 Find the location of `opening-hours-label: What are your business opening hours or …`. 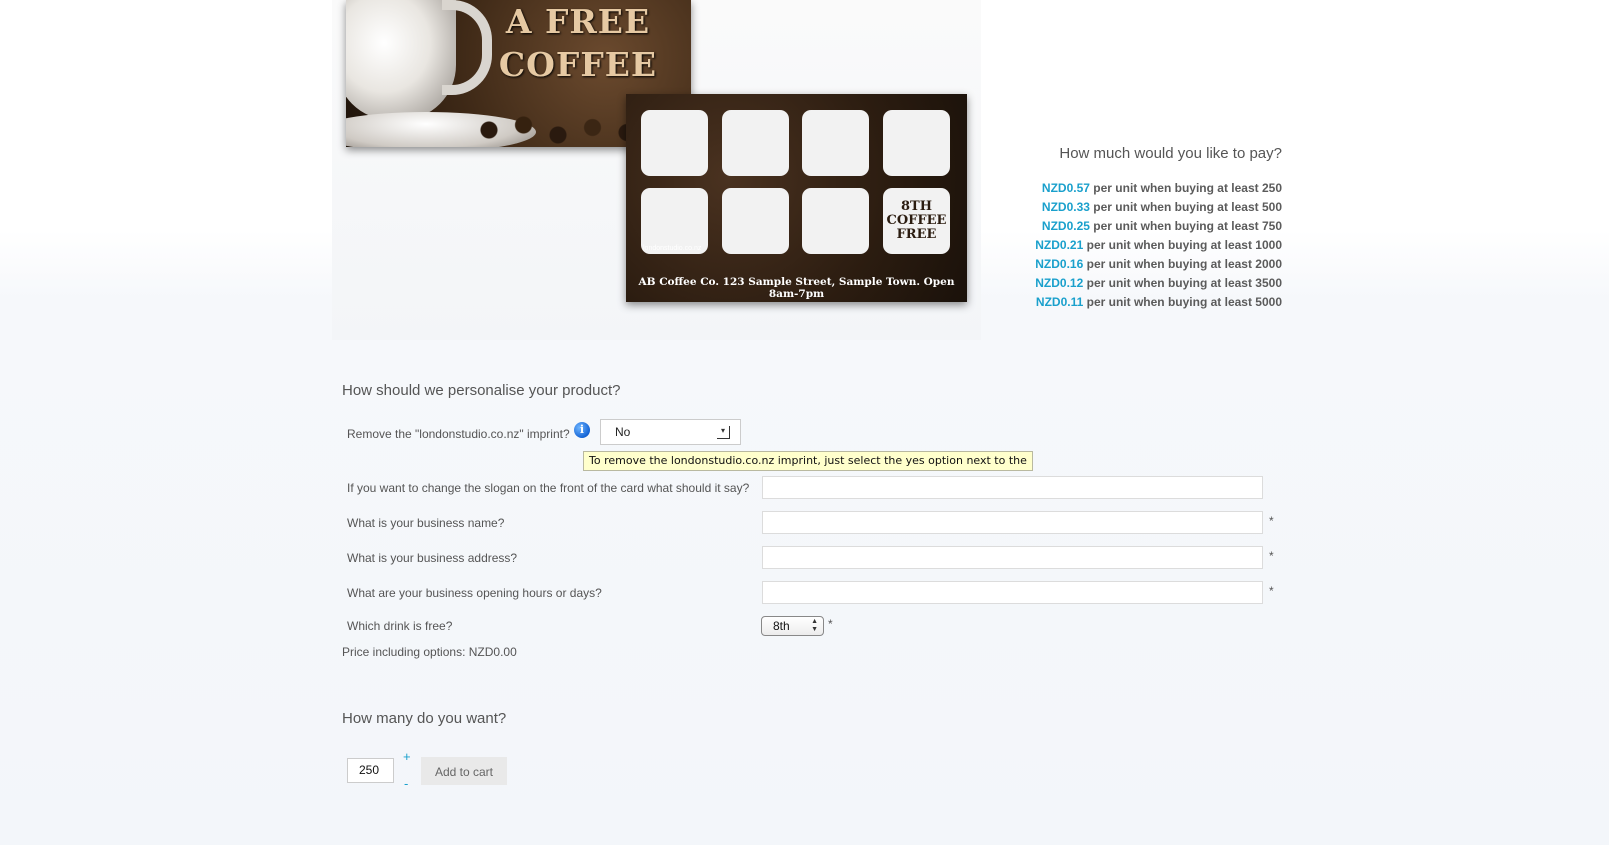

opening-hours-label: What are your business opening hours or … is located at coordinates (474, 593).